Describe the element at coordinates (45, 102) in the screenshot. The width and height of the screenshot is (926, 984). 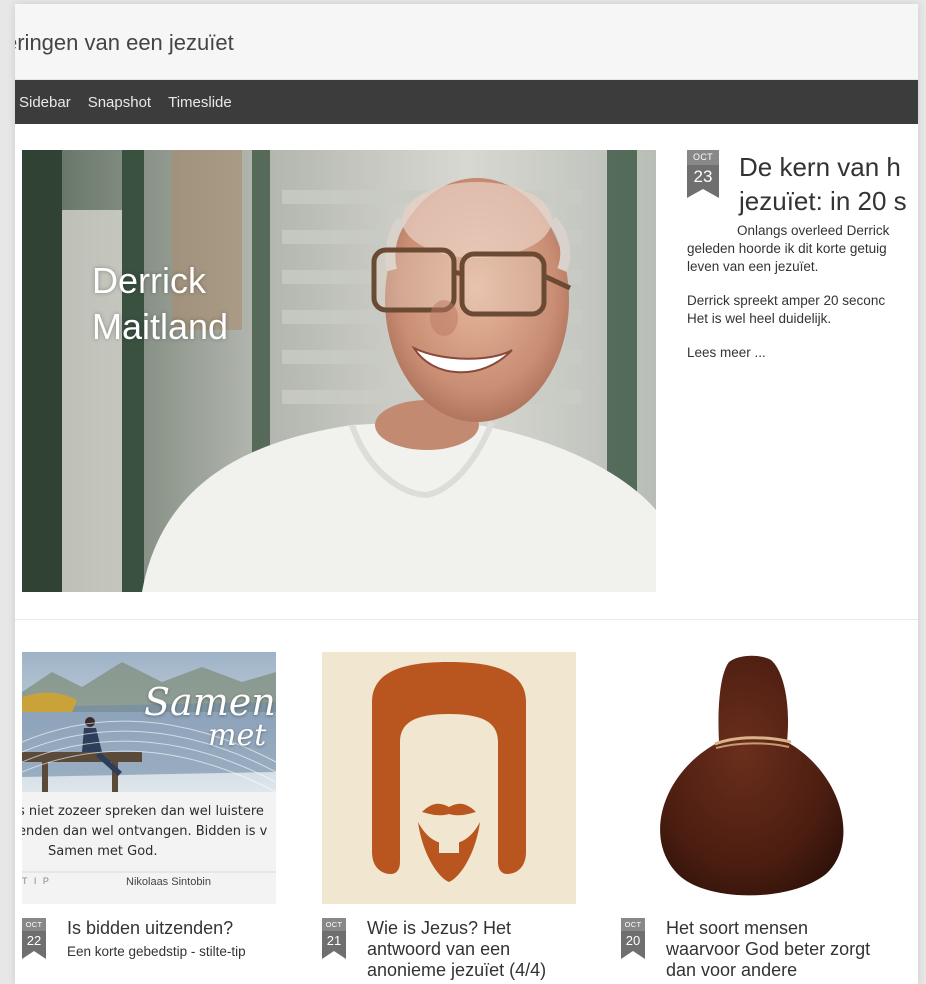
I see `nav-item-sidebar: Sidebar` at that location.